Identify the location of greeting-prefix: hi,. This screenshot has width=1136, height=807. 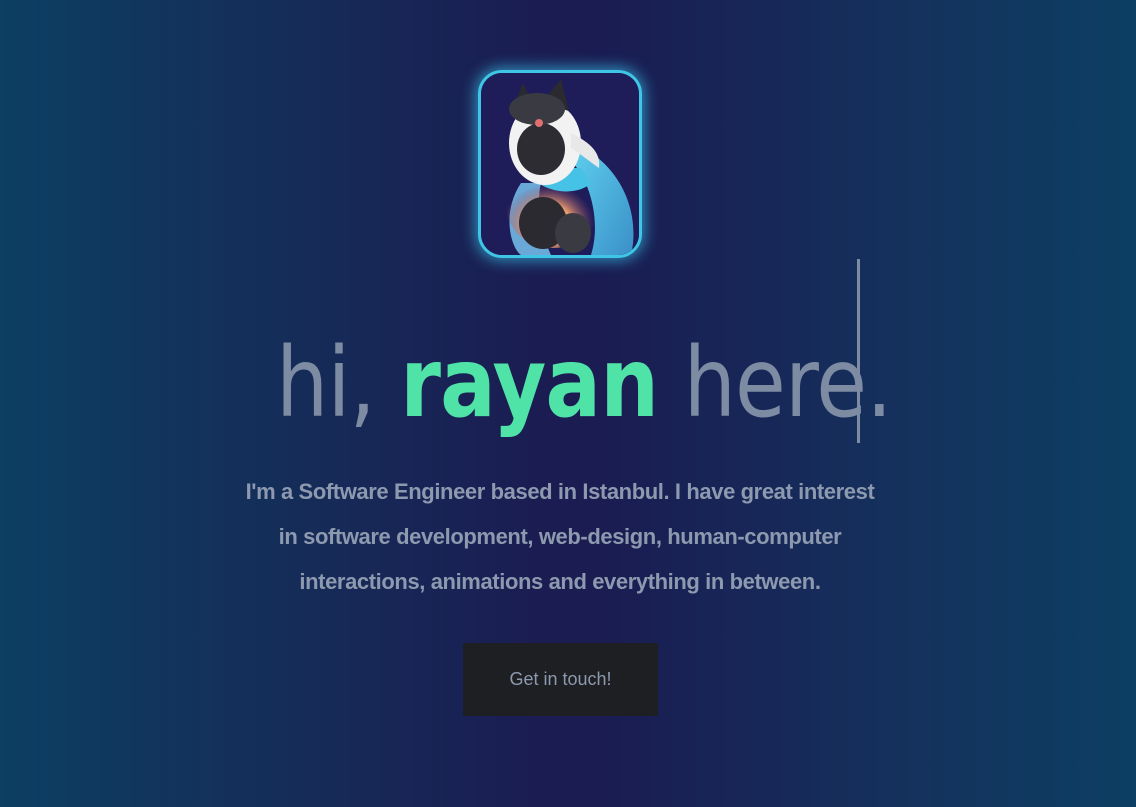
(338, 383).